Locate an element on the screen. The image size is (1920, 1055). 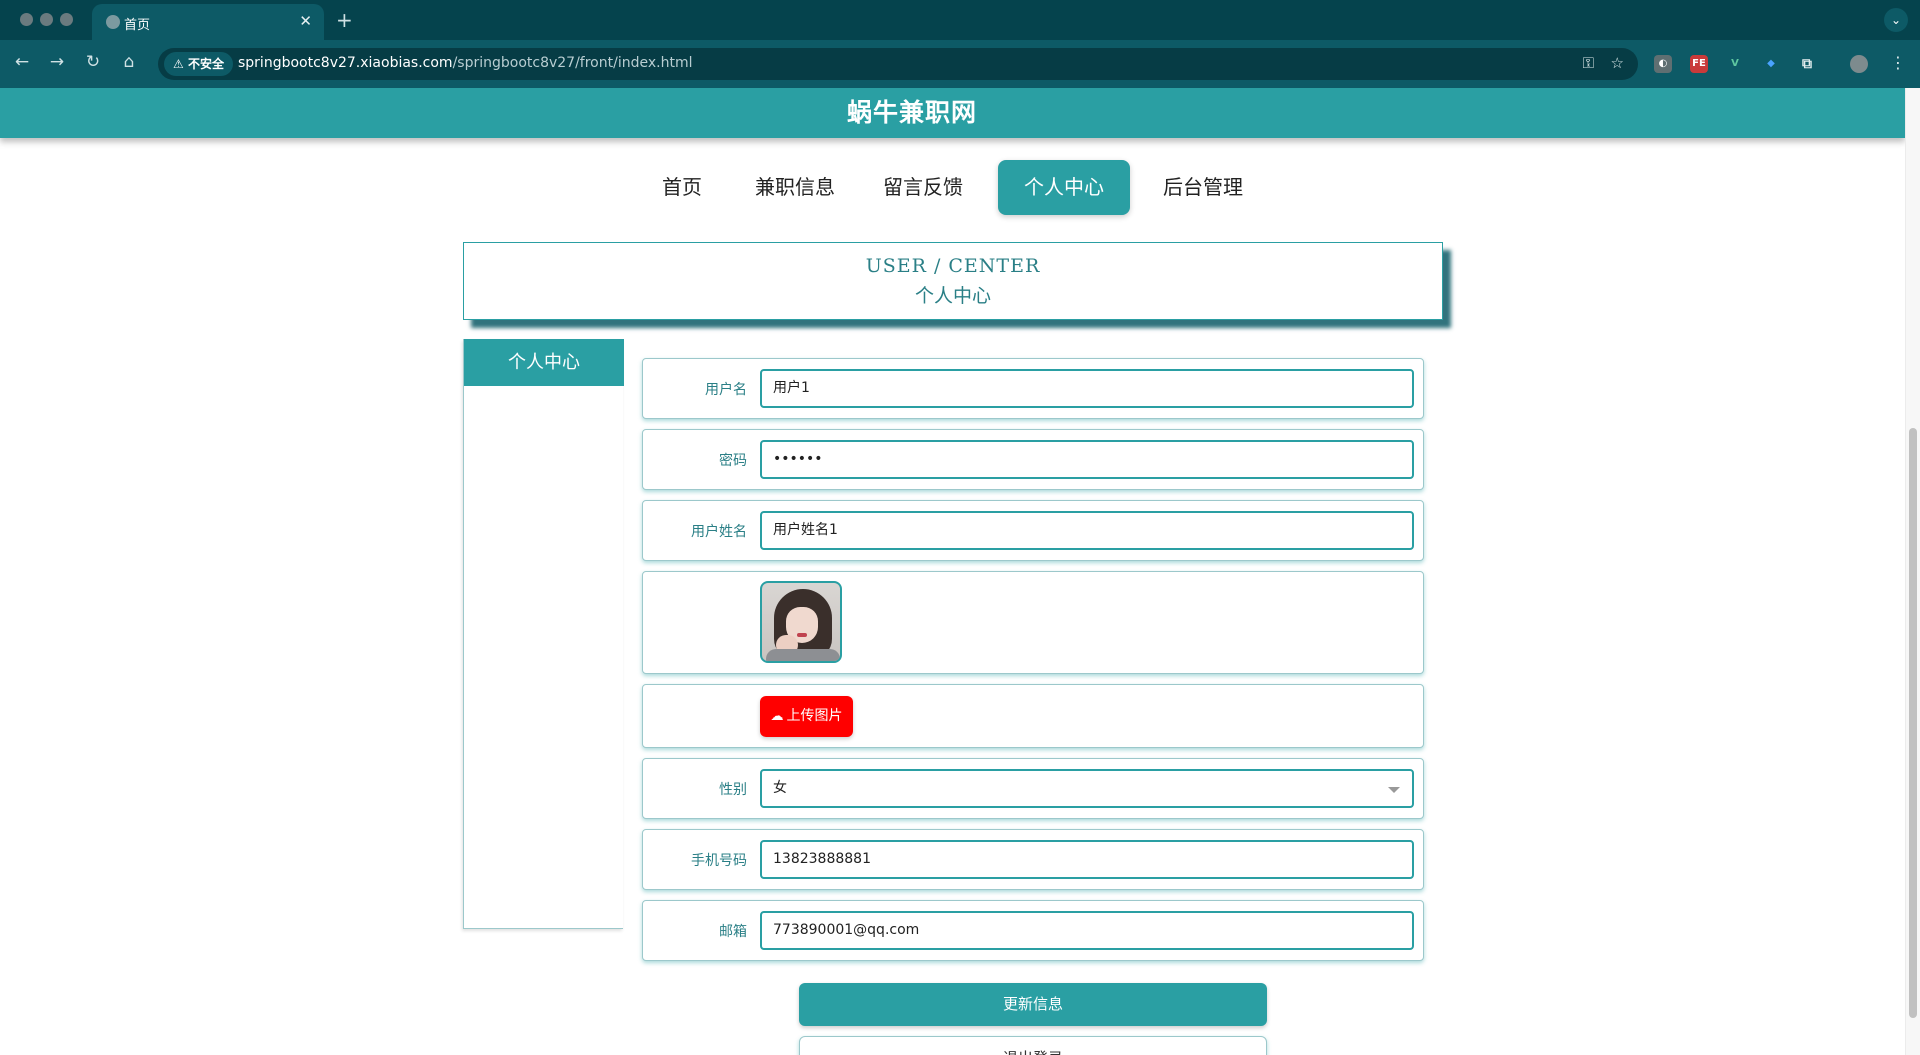
extension-icon-1: ◐ is located at coordinates (1663, 64).